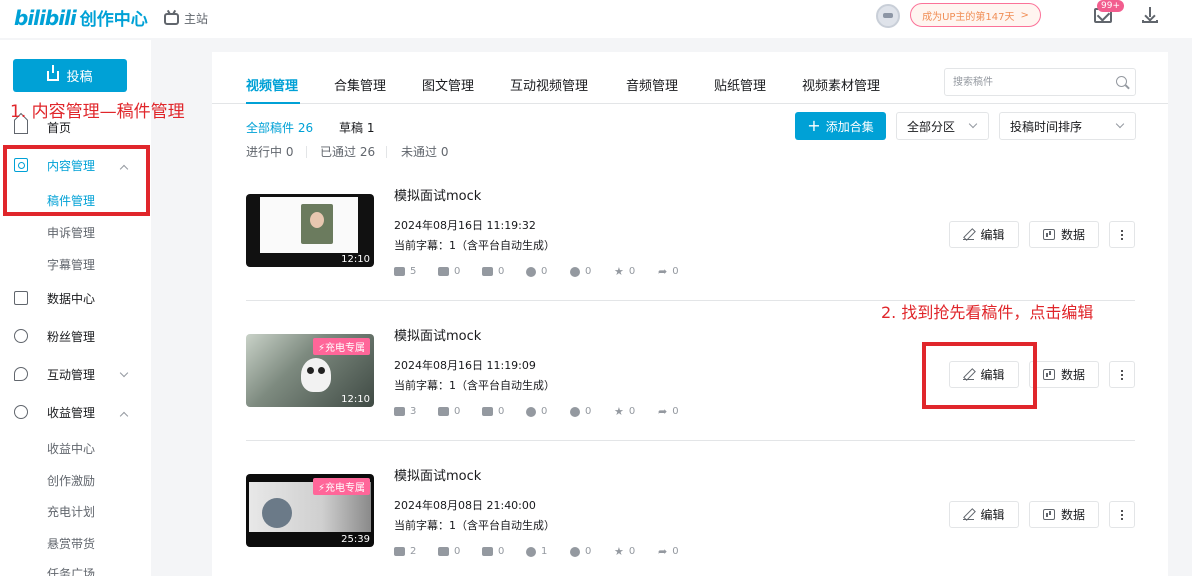  I want to click on search-icon, so click(1121, 81).